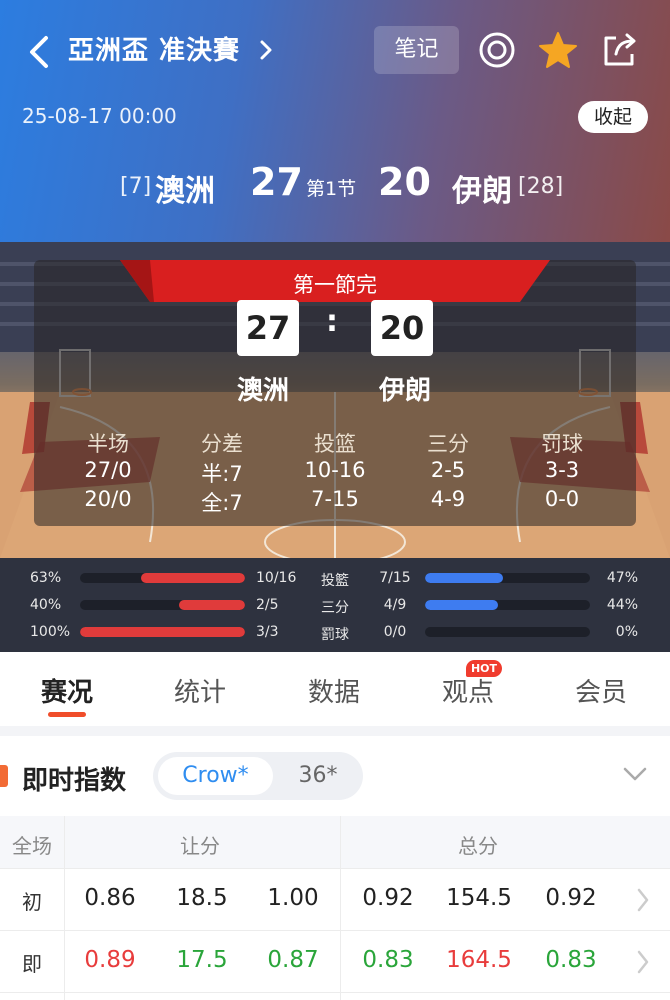 The width and height of the screenshot is (670, 1000). Describe the element at coordinates (622, 578) in the screenshot. I see `away-pct: 47%` at that location.